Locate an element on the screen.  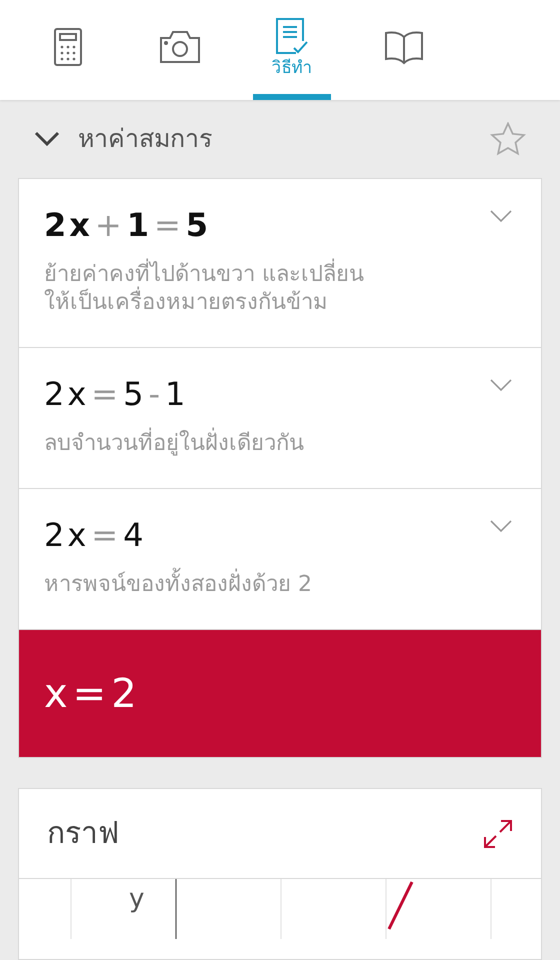
star-icon is located at coordinates (508, 139).